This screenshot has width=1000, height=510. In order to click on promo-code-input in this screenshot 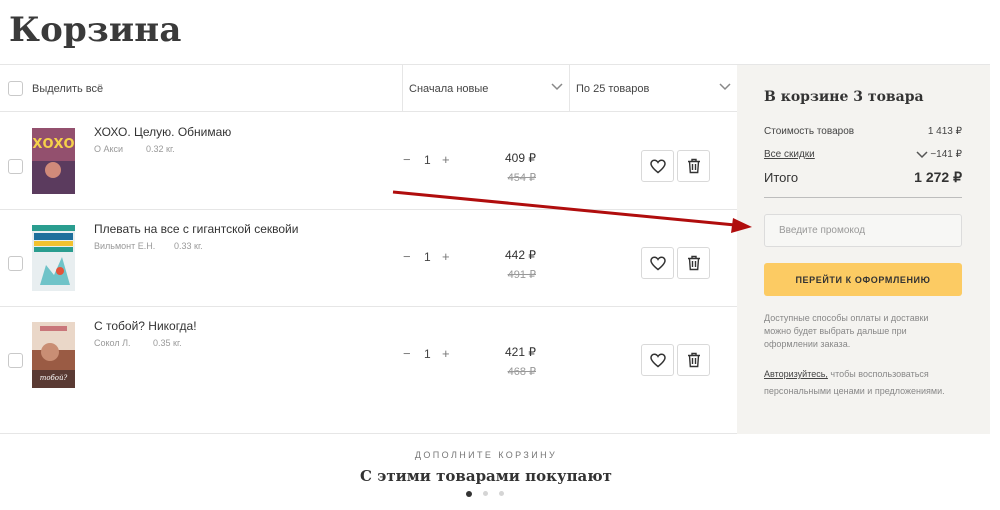, I will do `click(863, 230)`.